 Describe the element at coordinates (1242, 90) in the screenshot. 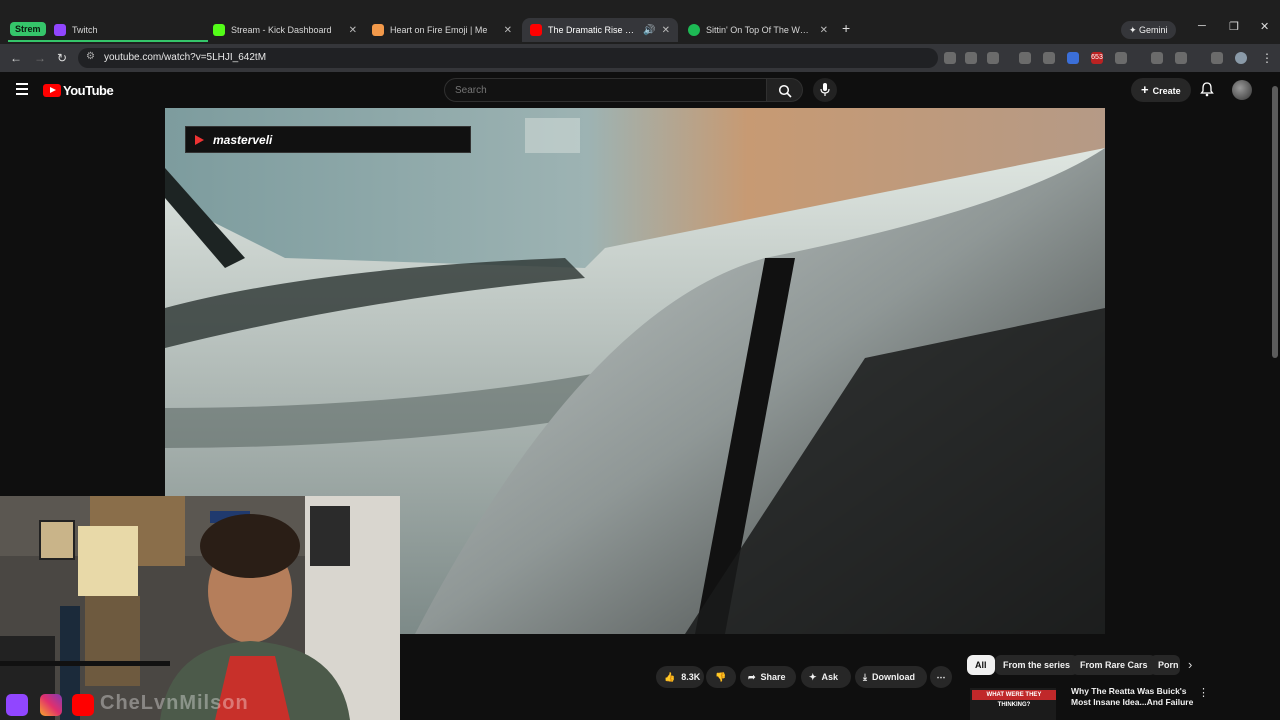

I see `avatar` at that location.